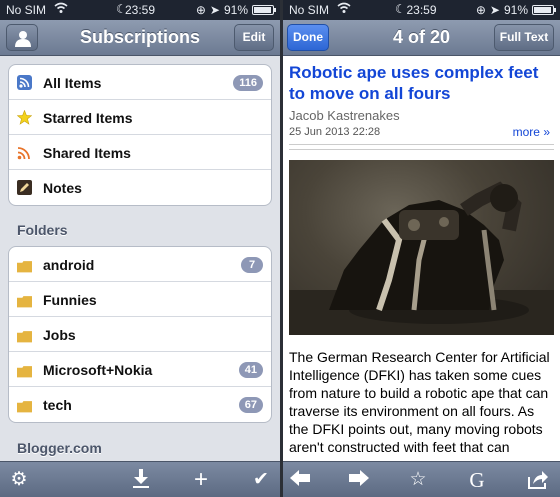 The image size is (560, 497). I want to click on unread-count-badge: 116, so click(248, 83).